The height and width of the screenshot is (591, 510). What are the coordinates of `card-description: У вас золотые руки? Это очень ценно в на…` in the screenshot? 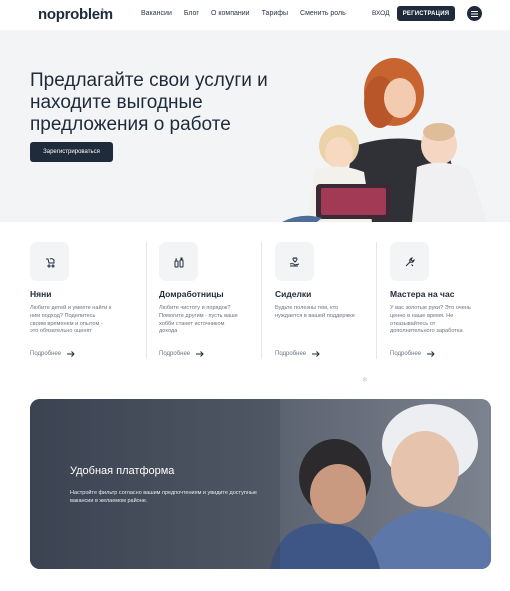 It's located at (430, 320).